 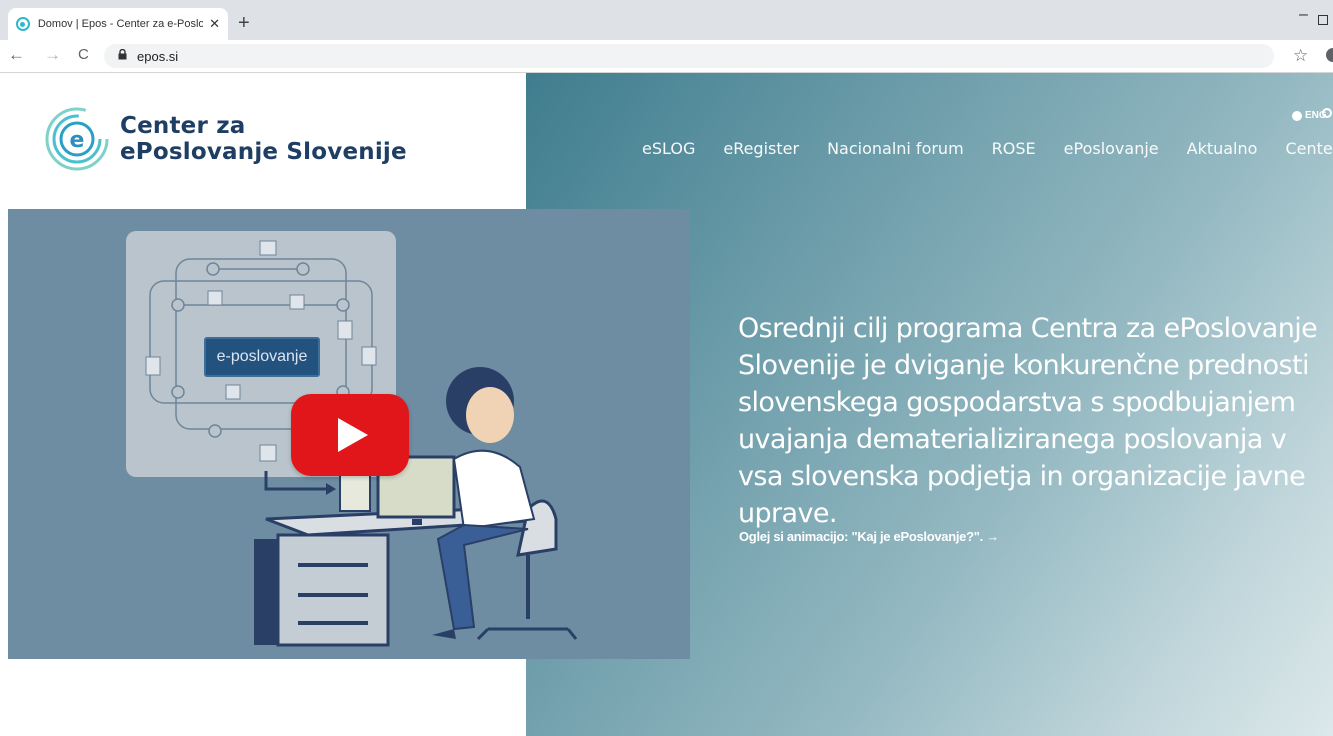 I want to click on nav-item-eregister: eRegister, so click(x=761, y=148).